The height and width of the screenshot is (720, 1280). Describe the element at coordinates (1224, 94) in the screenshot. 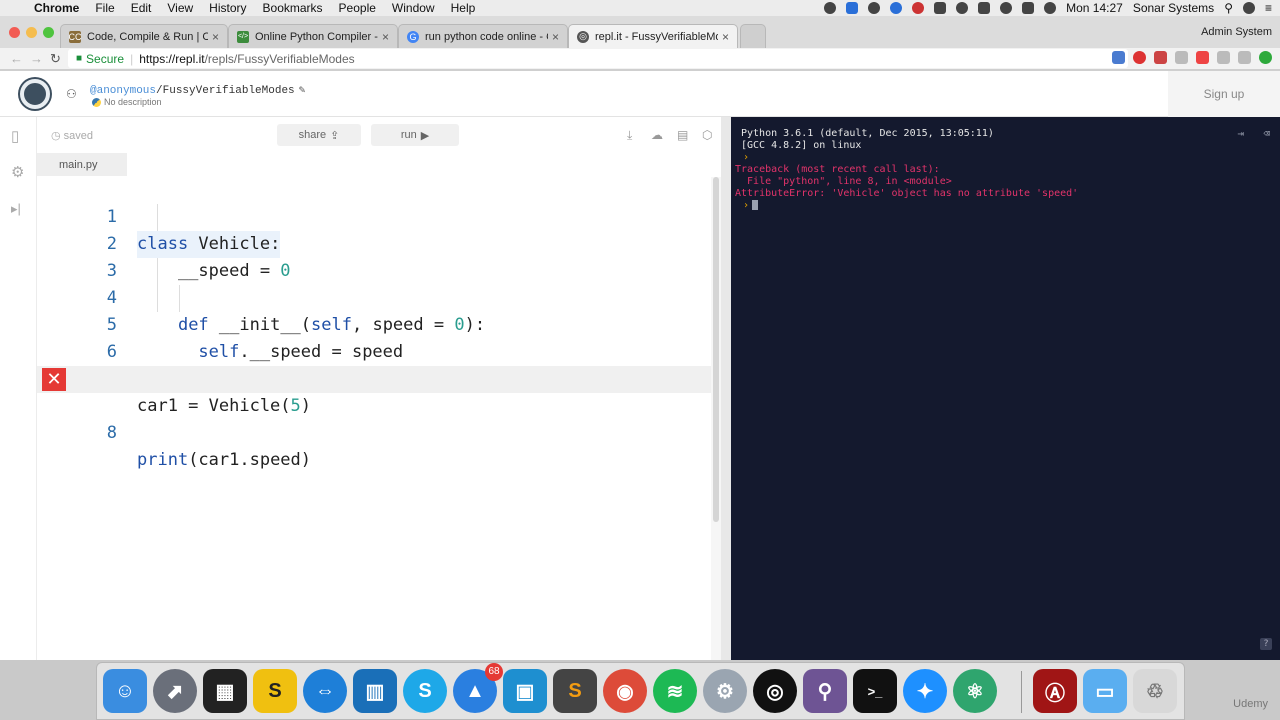

I see `signup-button: Sign up` at that location.